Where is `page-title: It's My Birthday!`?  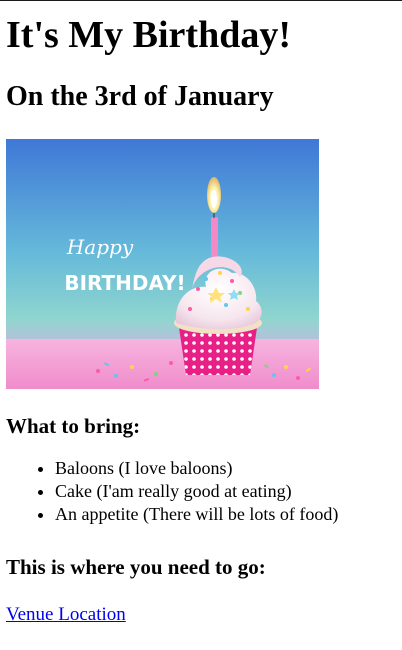 page-title: It's My Birthday! is located at coordinates (148, 35).